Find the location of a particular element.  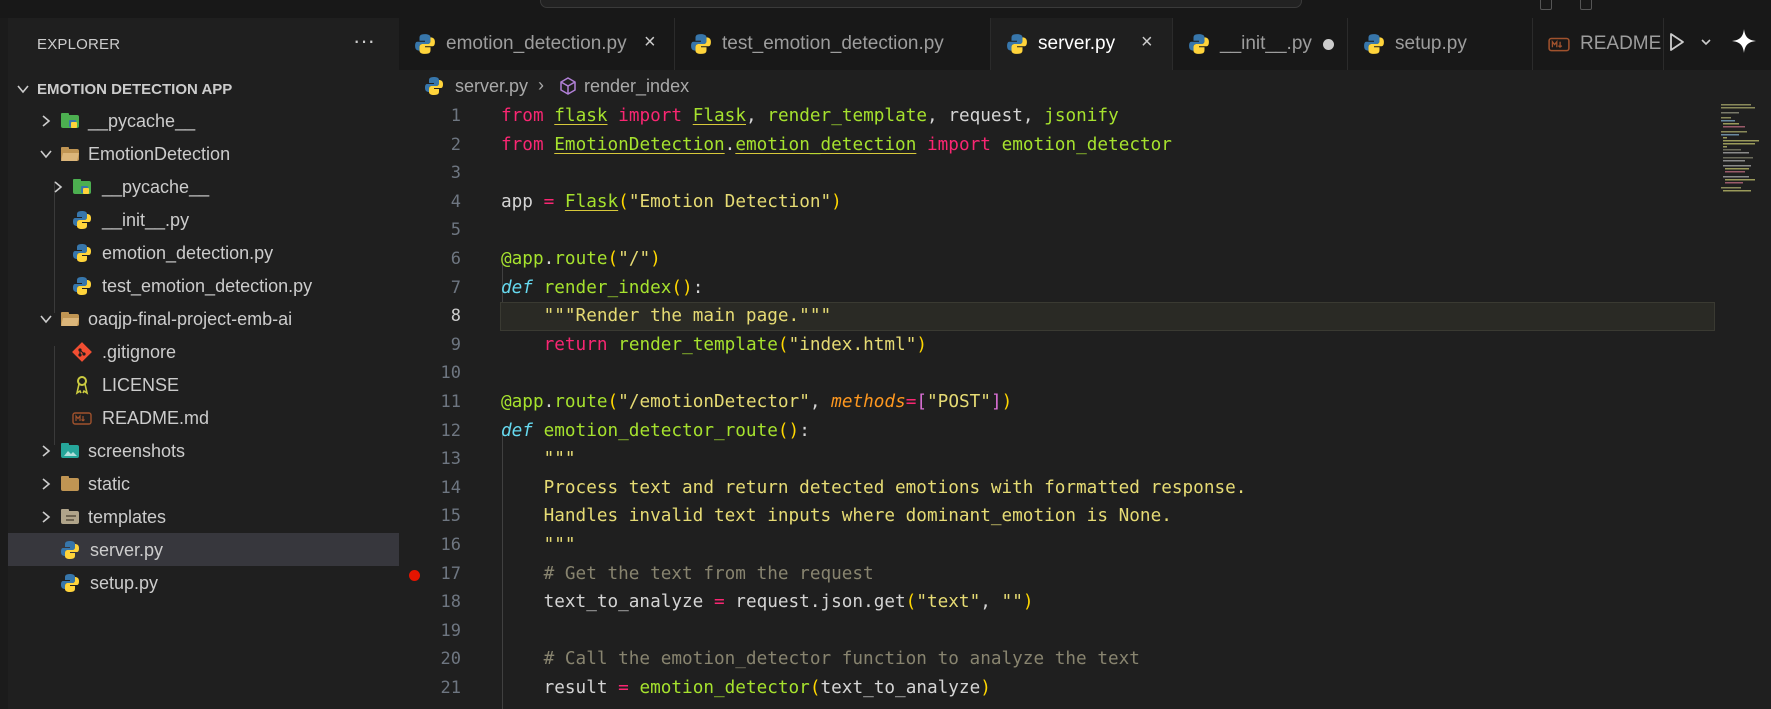

sparkle-icon is located at coordinates (1744, 41).